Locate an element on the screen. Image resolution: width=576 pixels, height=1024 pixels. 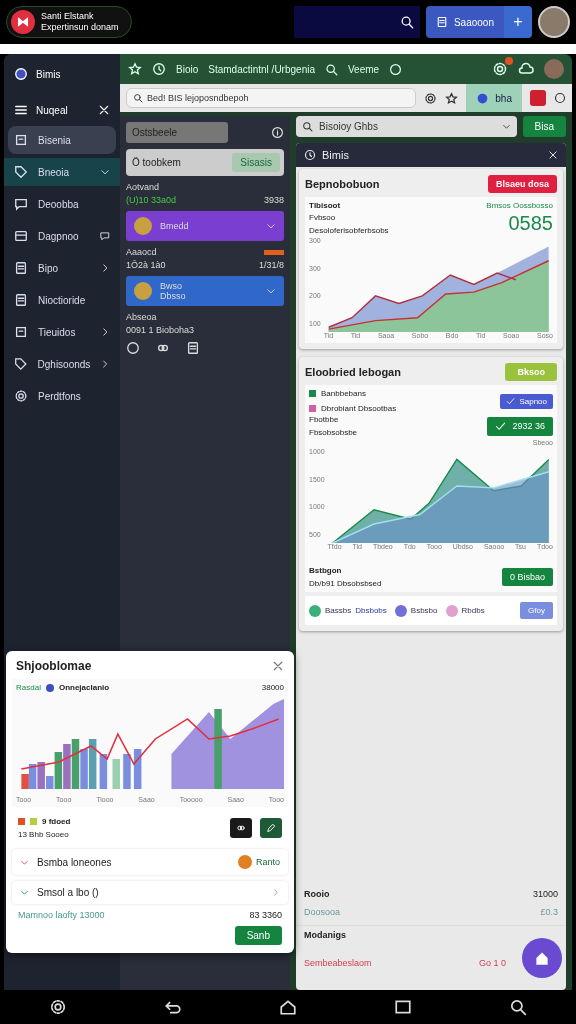
address-field: Bed! BIS lejoposndbepoh is located at coordinates (271, 98).